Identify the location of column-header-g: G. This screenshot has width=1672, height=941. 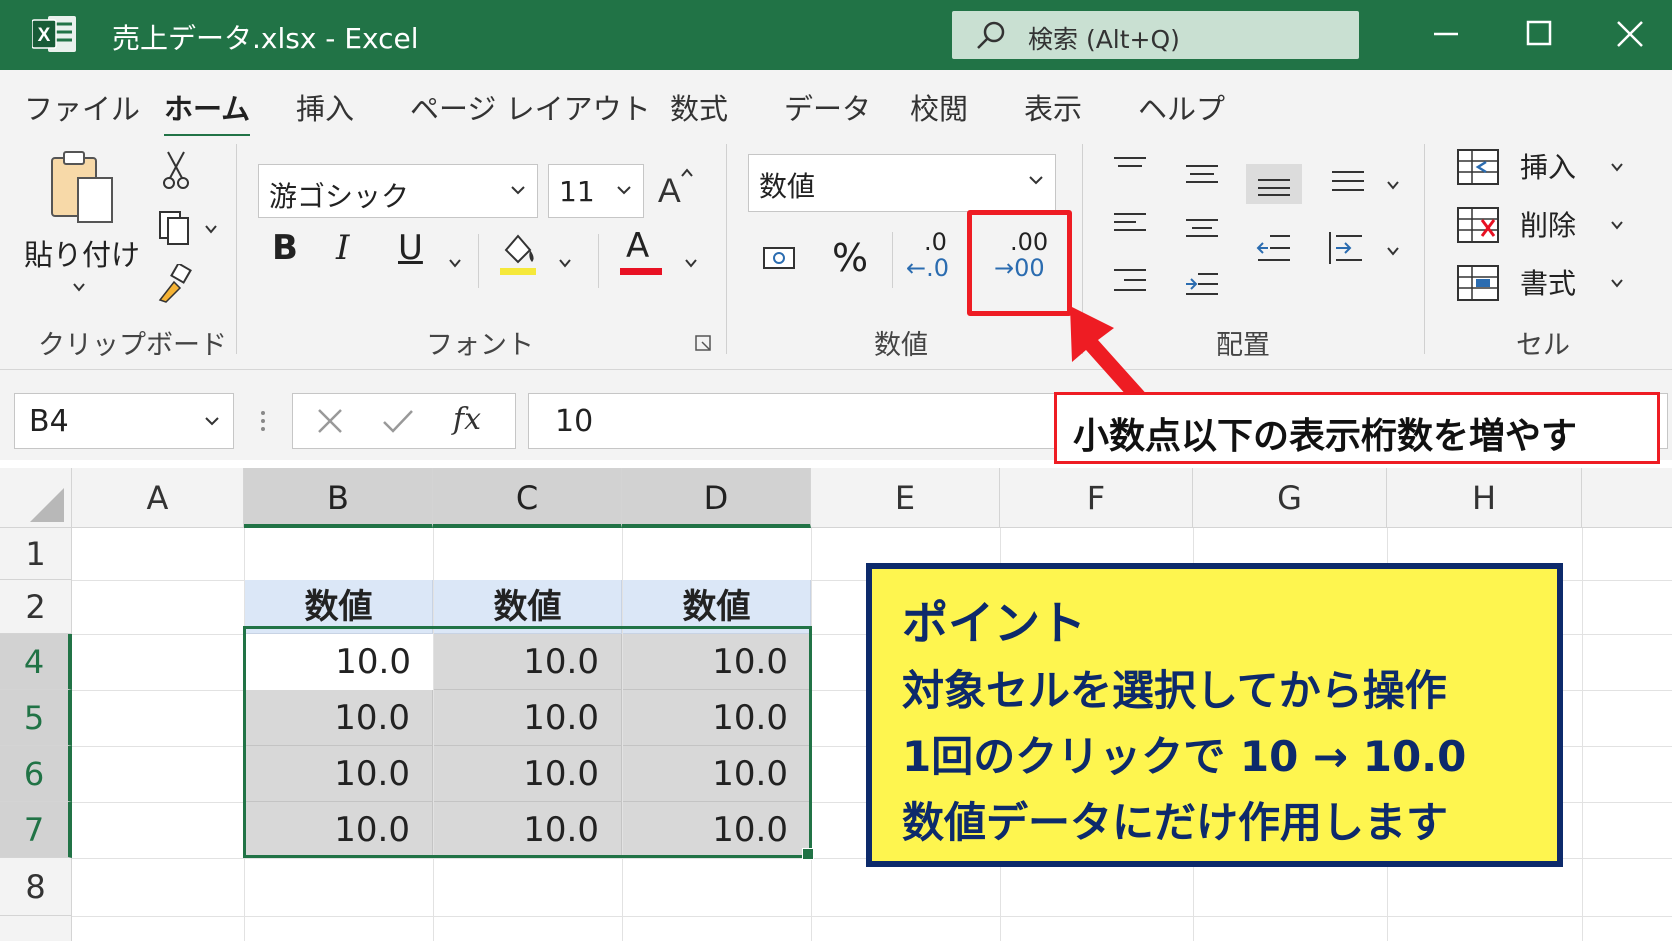
(1290, 498).